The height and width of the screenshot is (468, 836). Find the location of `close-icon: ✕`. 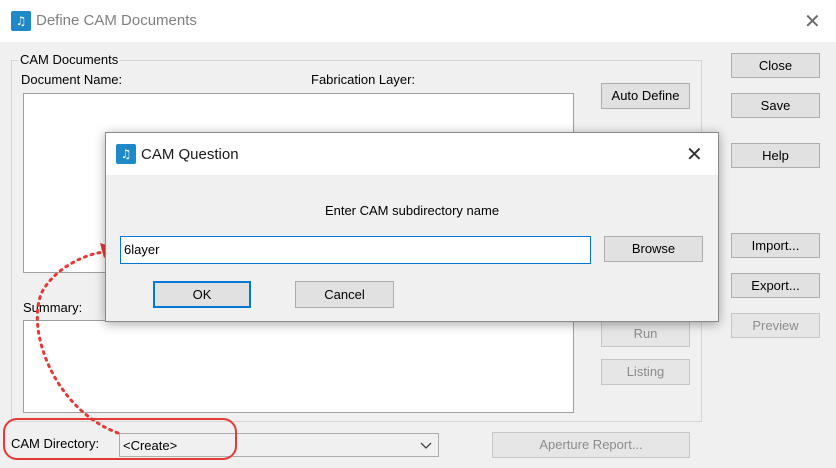

close-icon: ✕ is located at coordinates (694, 154).